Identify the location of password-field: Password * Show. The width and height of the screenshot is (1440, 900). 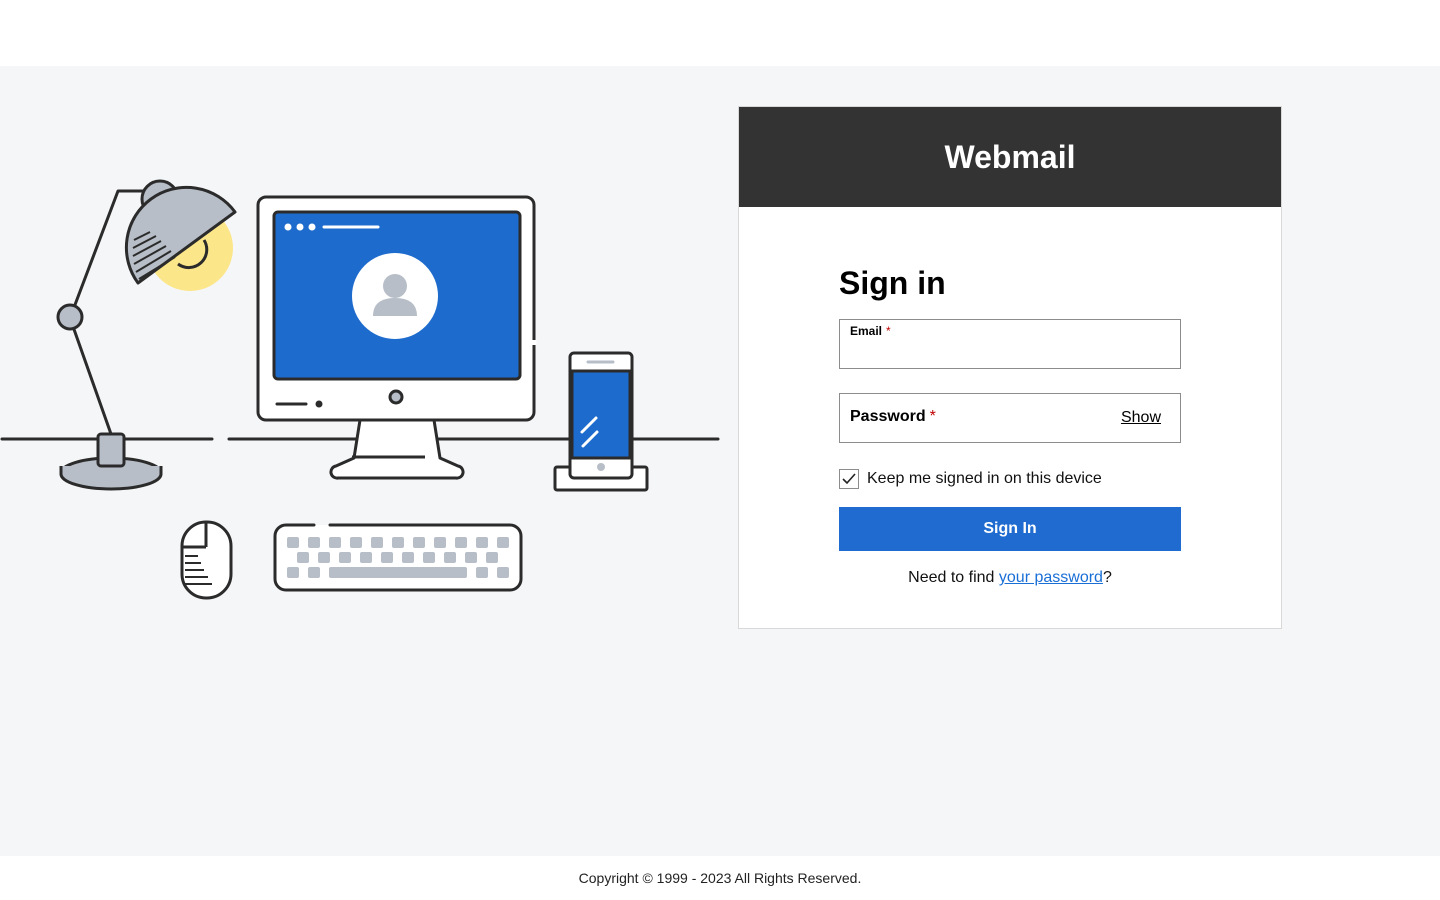
(1010, 418).